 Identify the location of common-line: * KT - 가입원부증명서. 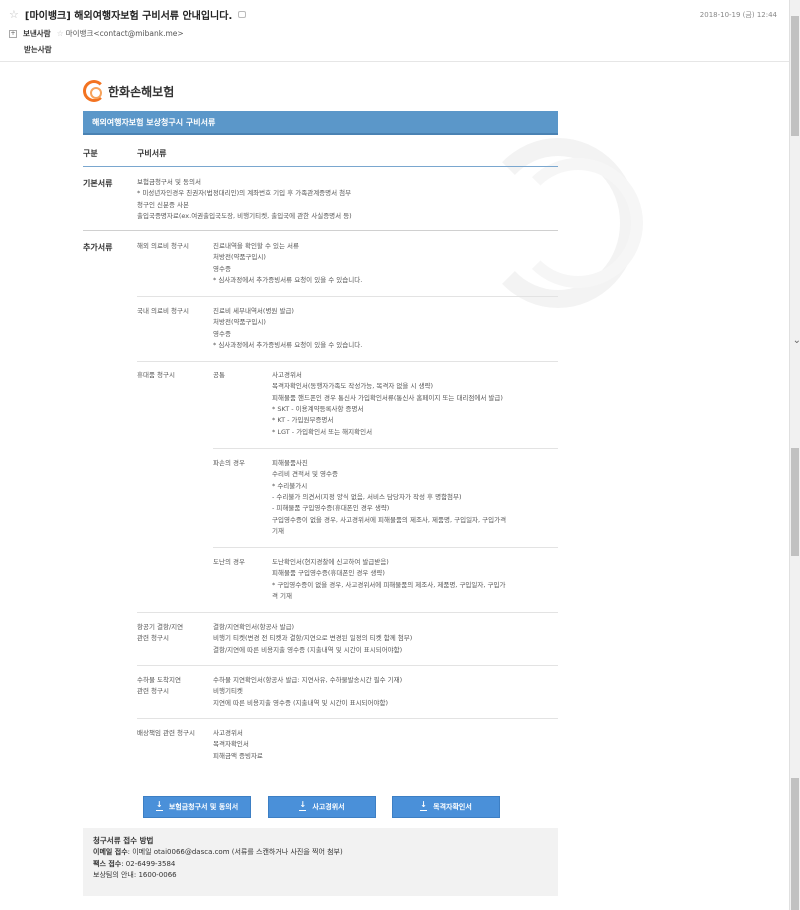
(303, 420).